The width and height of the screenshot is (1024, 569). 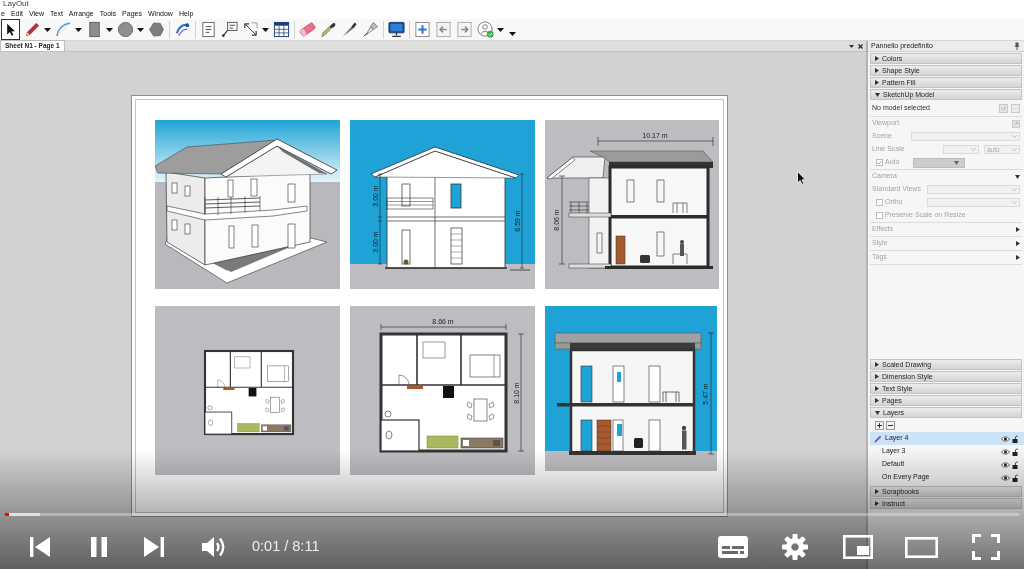 I want to click on pointer-icon, so click(x=10, y=29).